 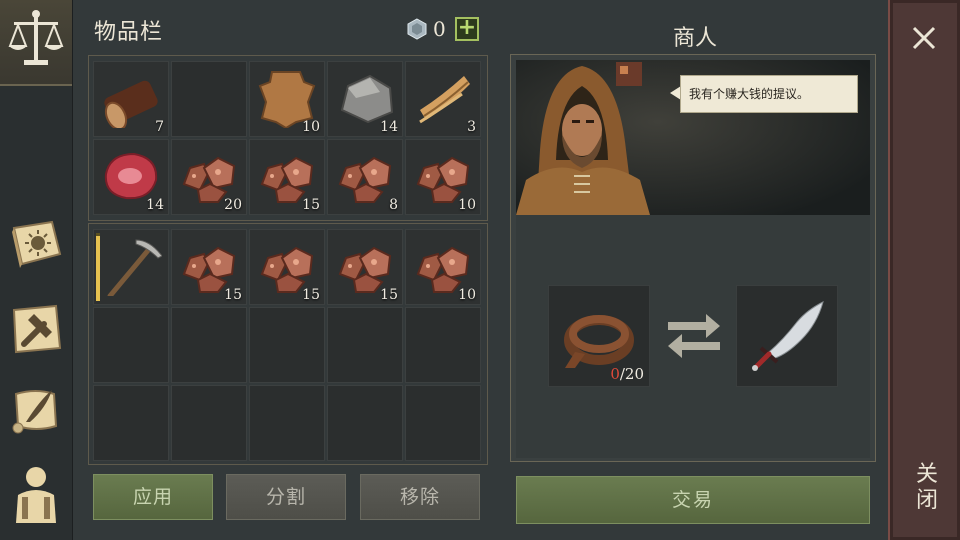 What do you see at coordinates (159, 127) in the screenshot?
I see `item-quantity: 7` at bounding box center [159, 127].